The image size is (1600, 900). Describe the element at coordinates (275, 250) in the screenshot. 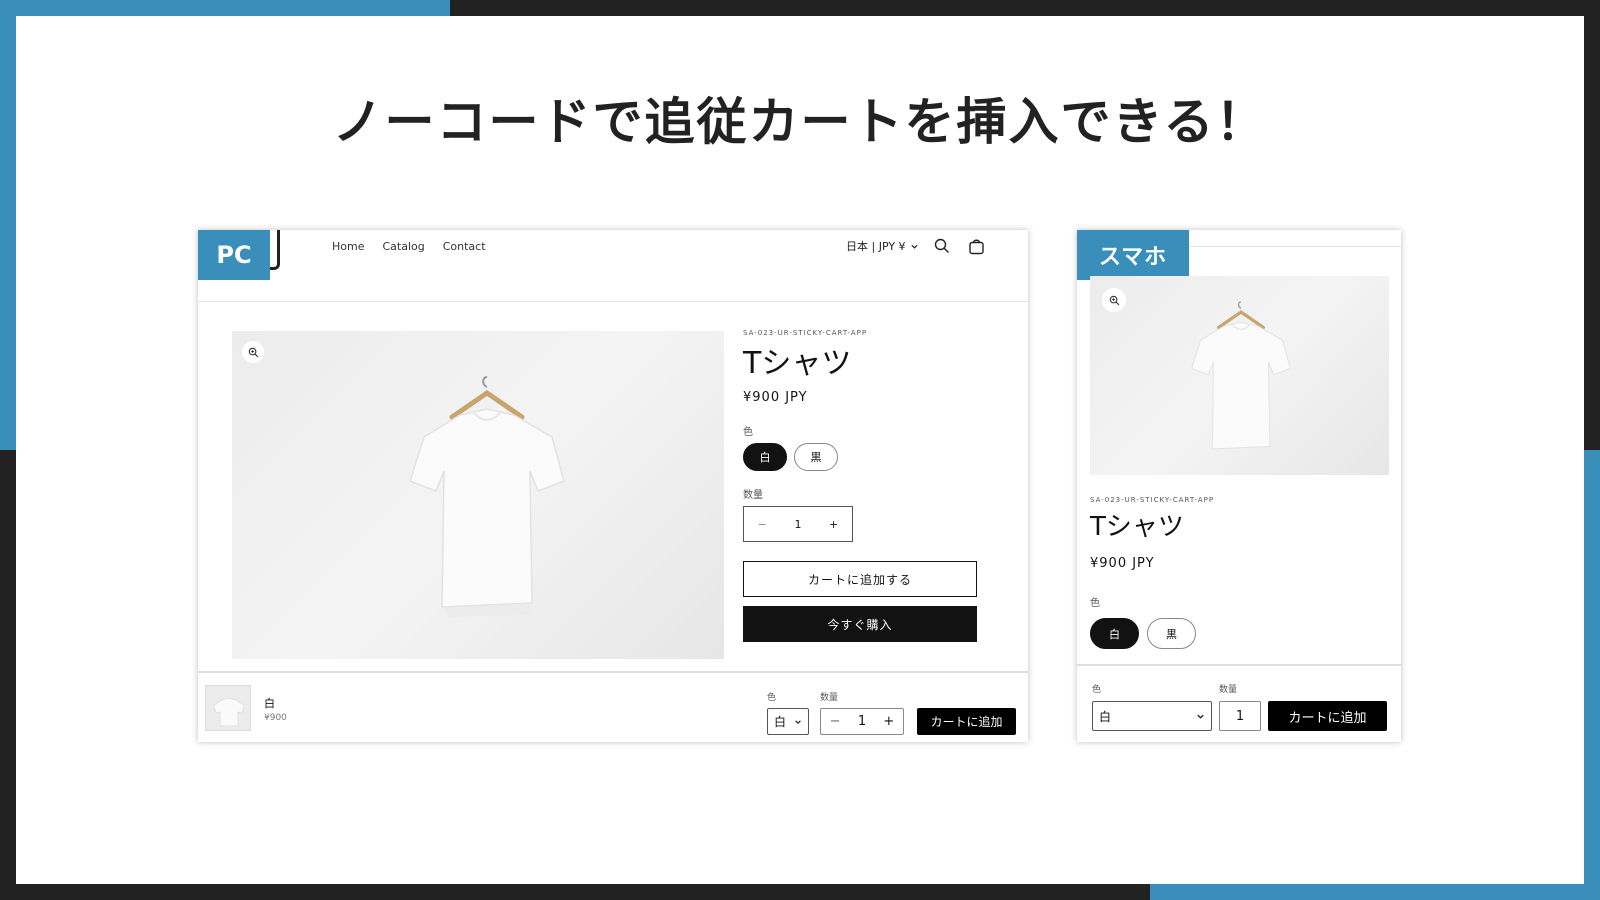

I see `store-logo` at that location.